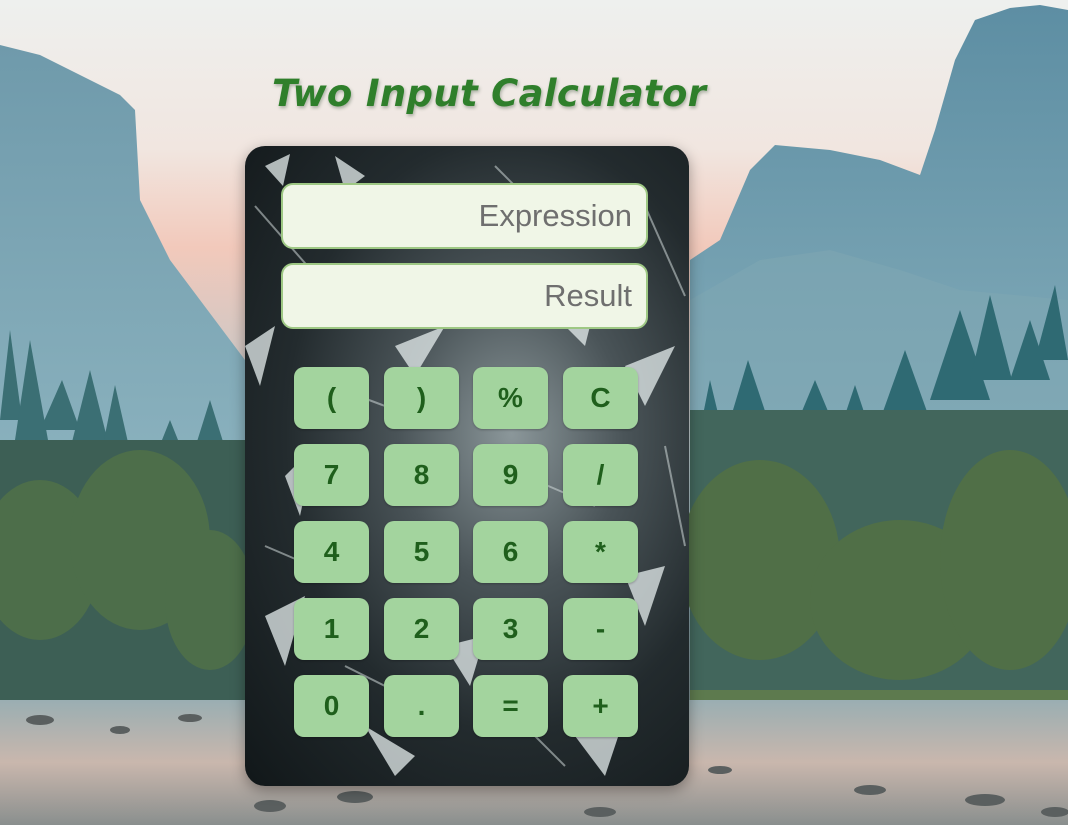 This screenshot has height=825, width=1068. I want to click on digit-2-button: 2, so click(421, 629).